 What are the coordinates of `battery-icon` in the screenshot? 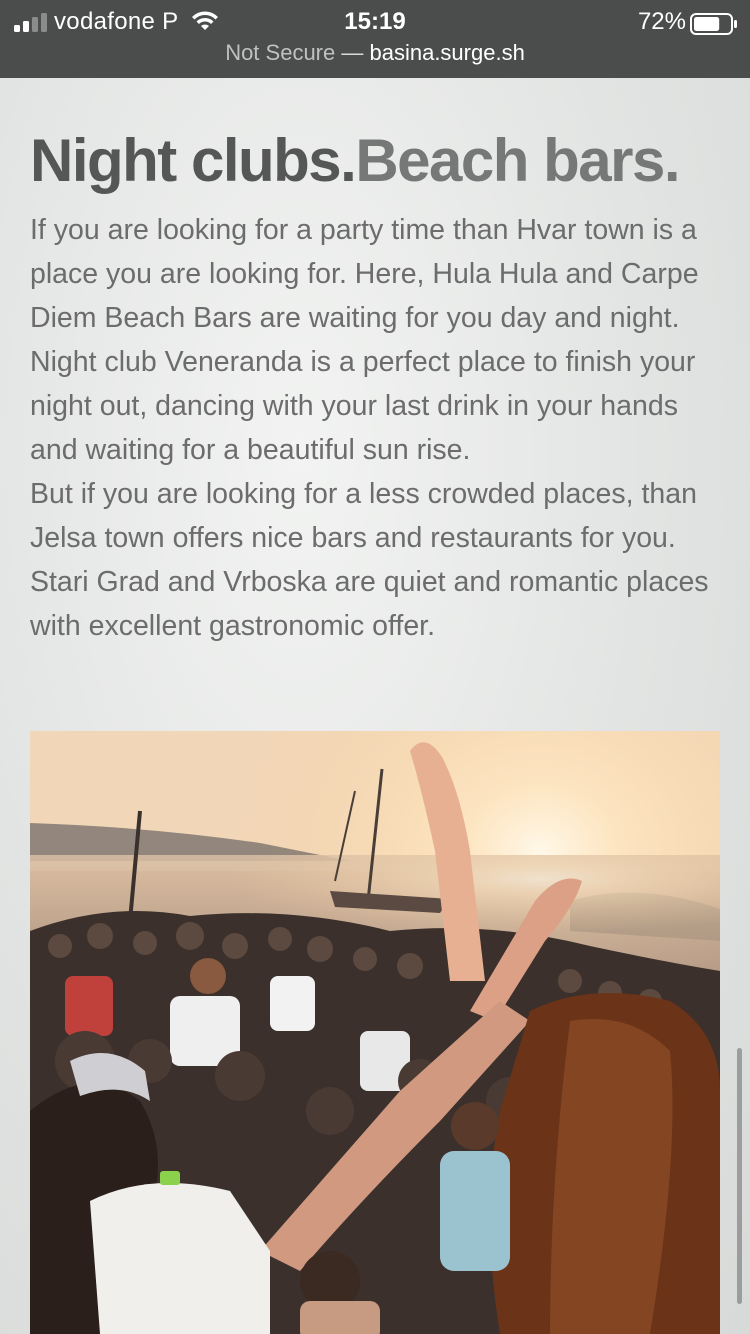 It's located at (713, 24).